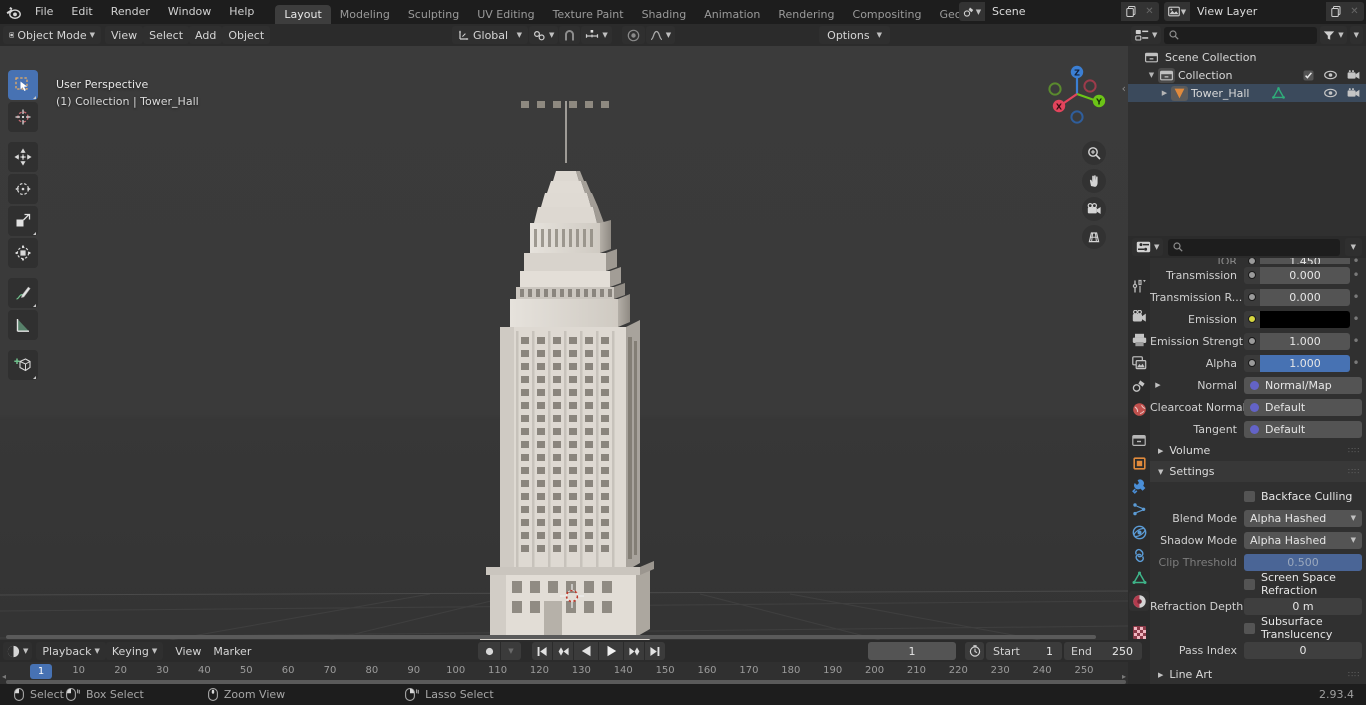 The width and height of the screenshot is (1366, 705). I want to click on playhead: 1, so click(41, 671).